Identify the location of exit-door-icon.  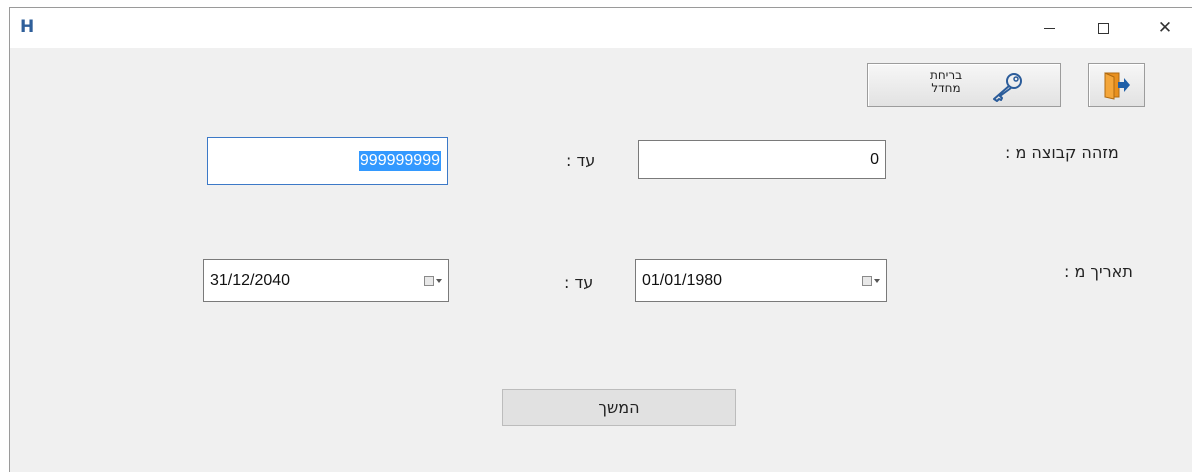
(1117, 86).